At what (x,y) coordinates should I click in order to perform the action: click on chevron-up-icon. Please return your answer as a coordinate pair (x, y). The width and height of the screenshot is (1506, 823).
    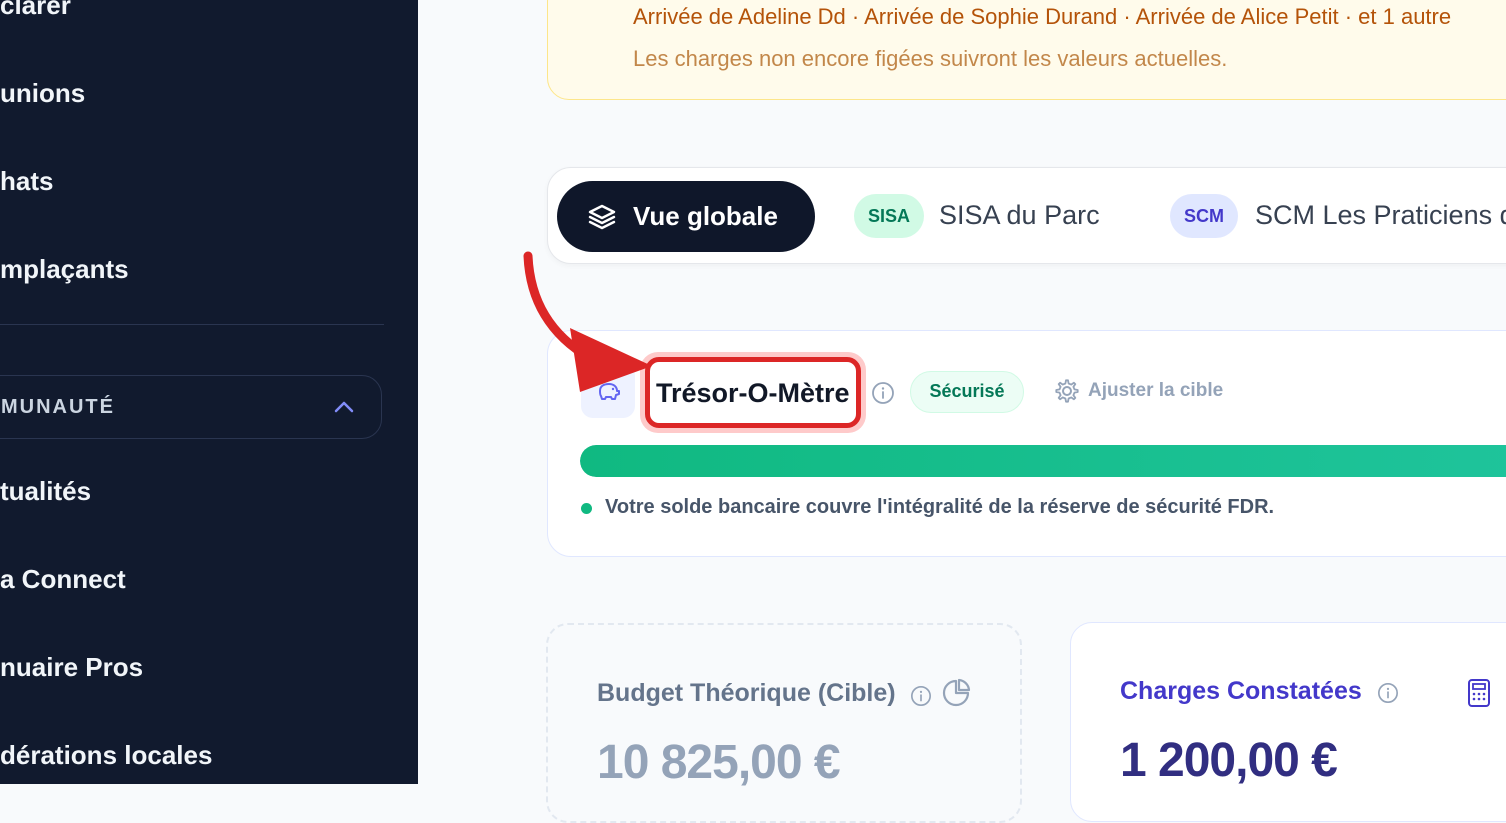
    Looking at the image, I should click on (344, 407).